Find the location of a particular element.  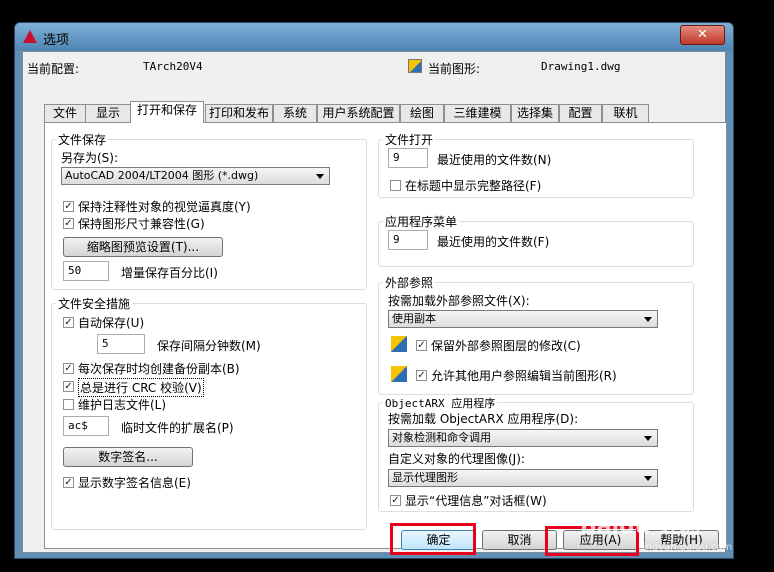

current-profile-label: 当前配置: is located at coordinates (53, 69).